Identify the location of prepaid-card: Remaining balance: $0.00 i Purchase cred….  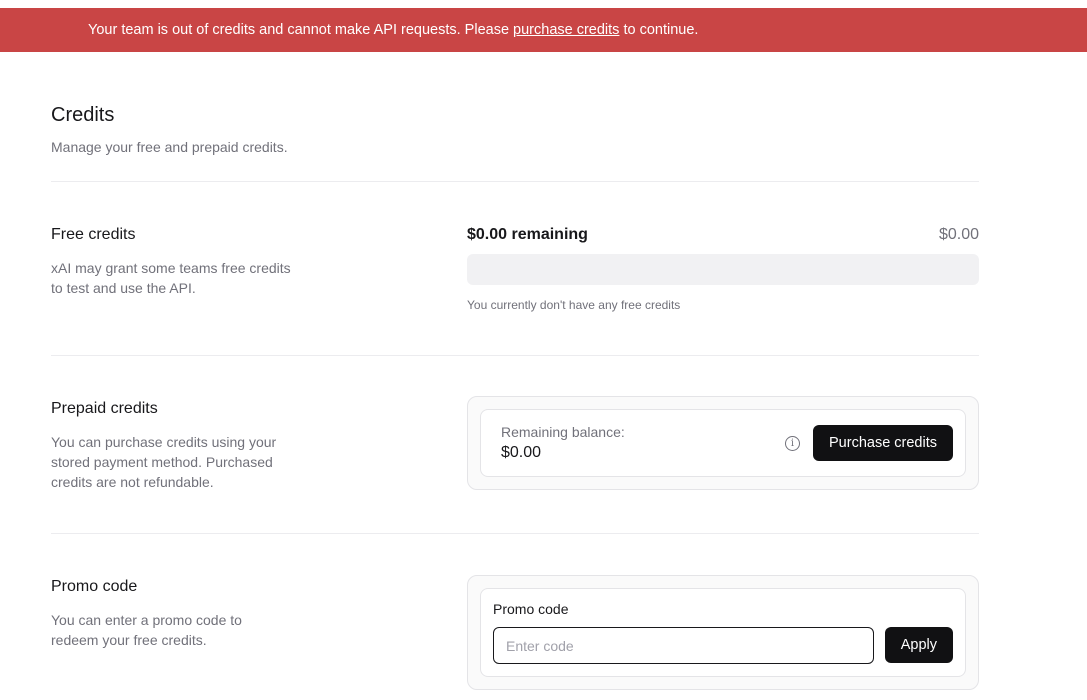
(723, 443).